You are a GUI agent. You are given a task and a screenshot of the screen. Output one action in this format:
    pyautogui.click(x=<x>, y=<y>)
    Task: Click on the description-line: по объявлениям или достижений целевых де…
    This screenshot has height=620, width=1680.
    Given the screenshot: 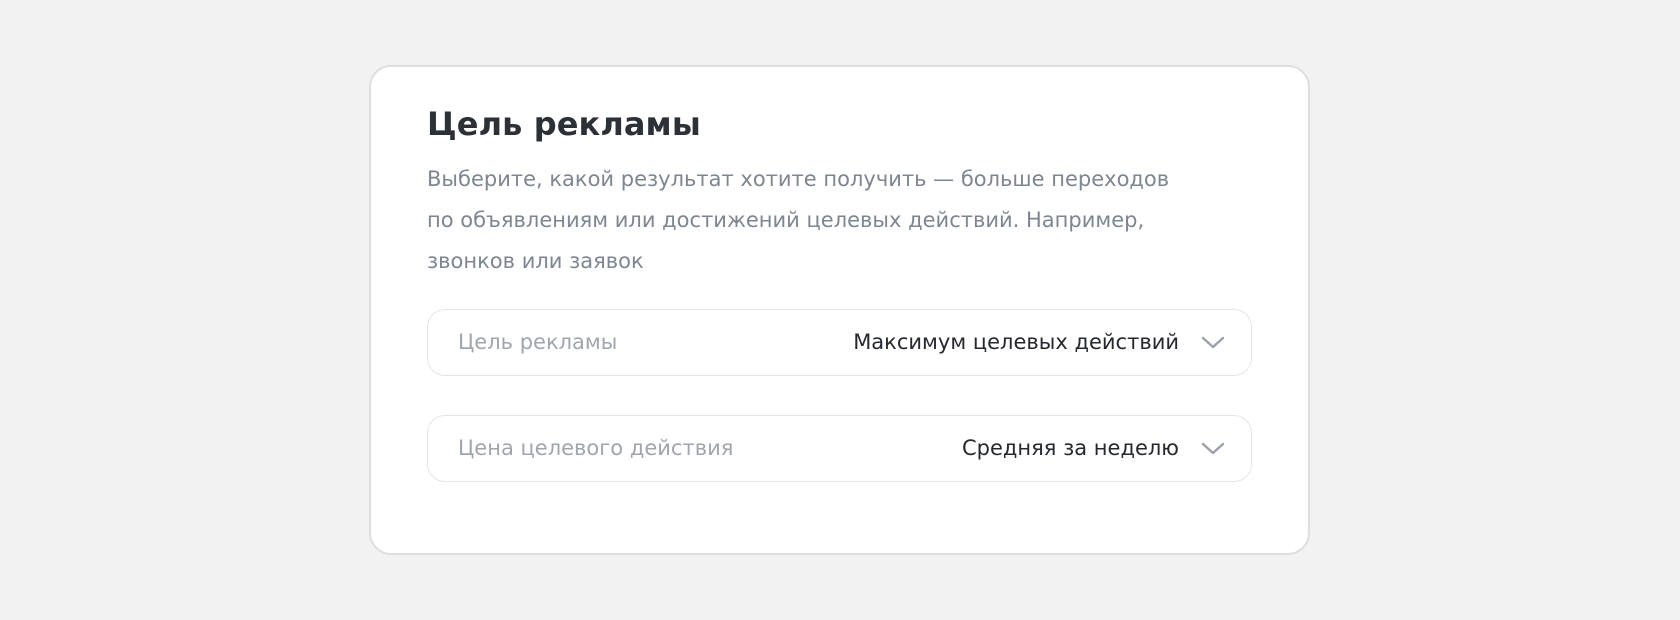 What is the action you would take?
    pyautogui.click(x=786, y=220)
    